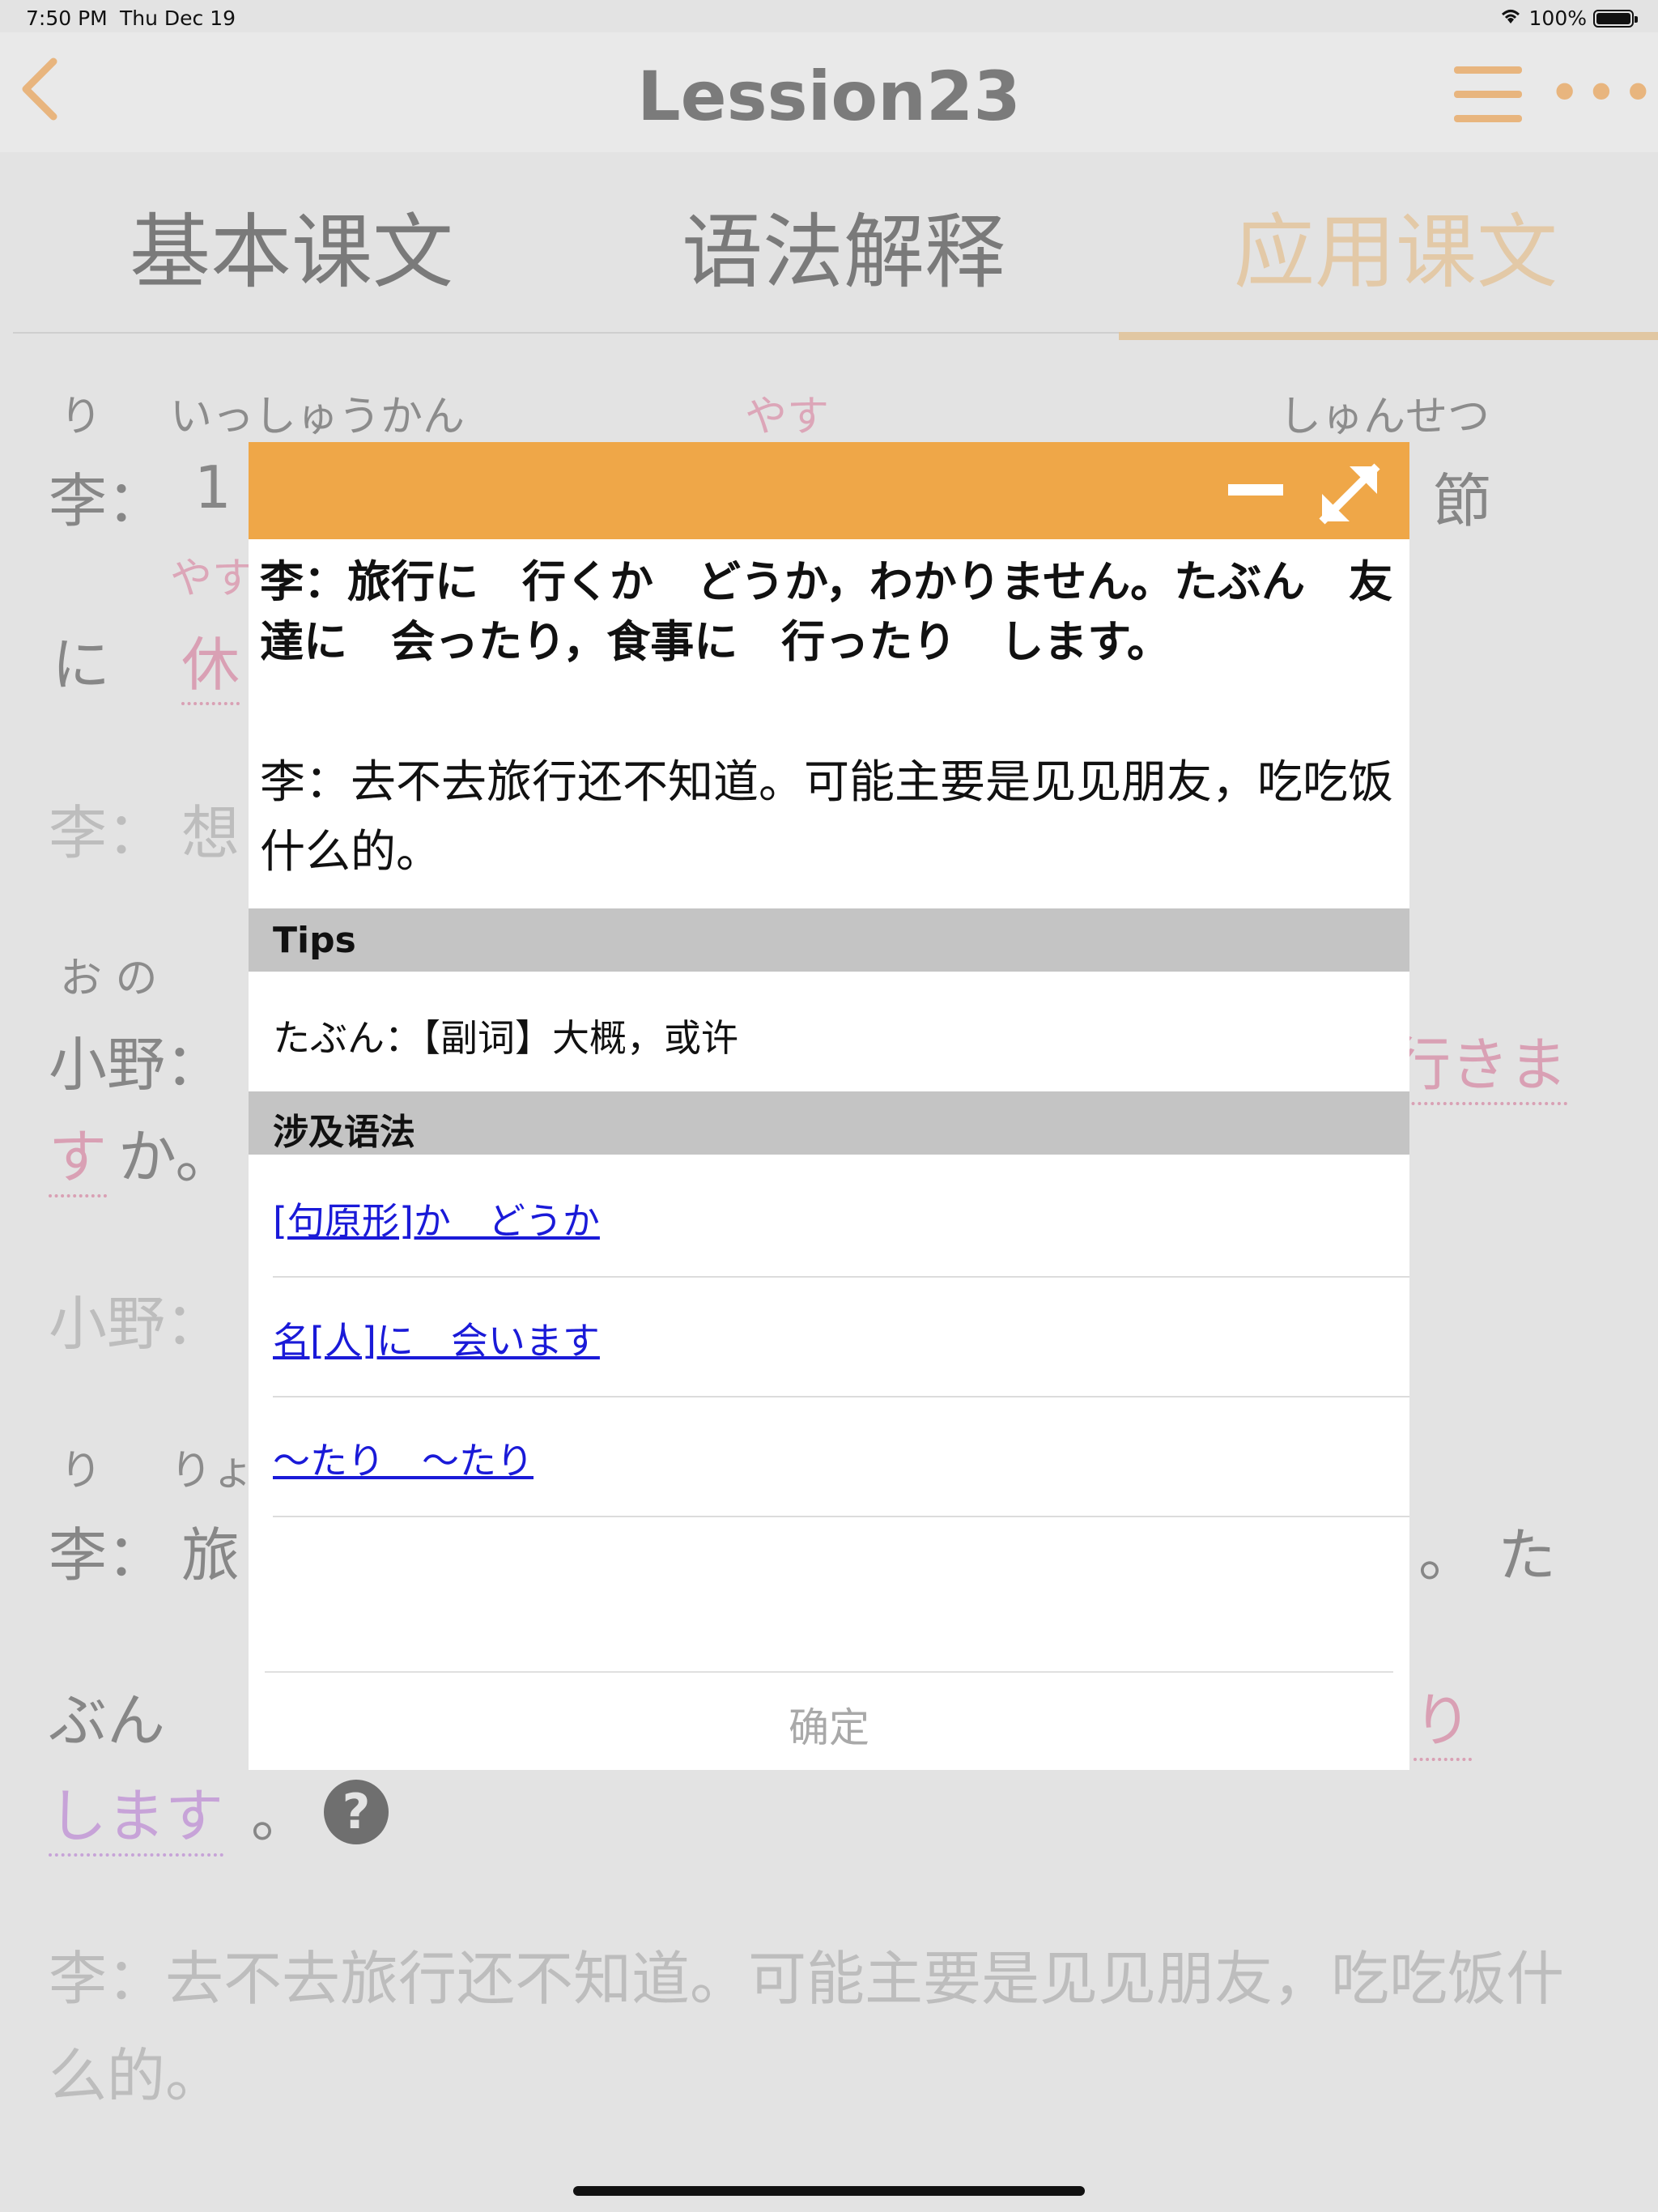  What do you see at coordinates (1480, 1061) in the screenshot?
I see `vocab-word: 行きま` at bounding box center [1480, 1061].